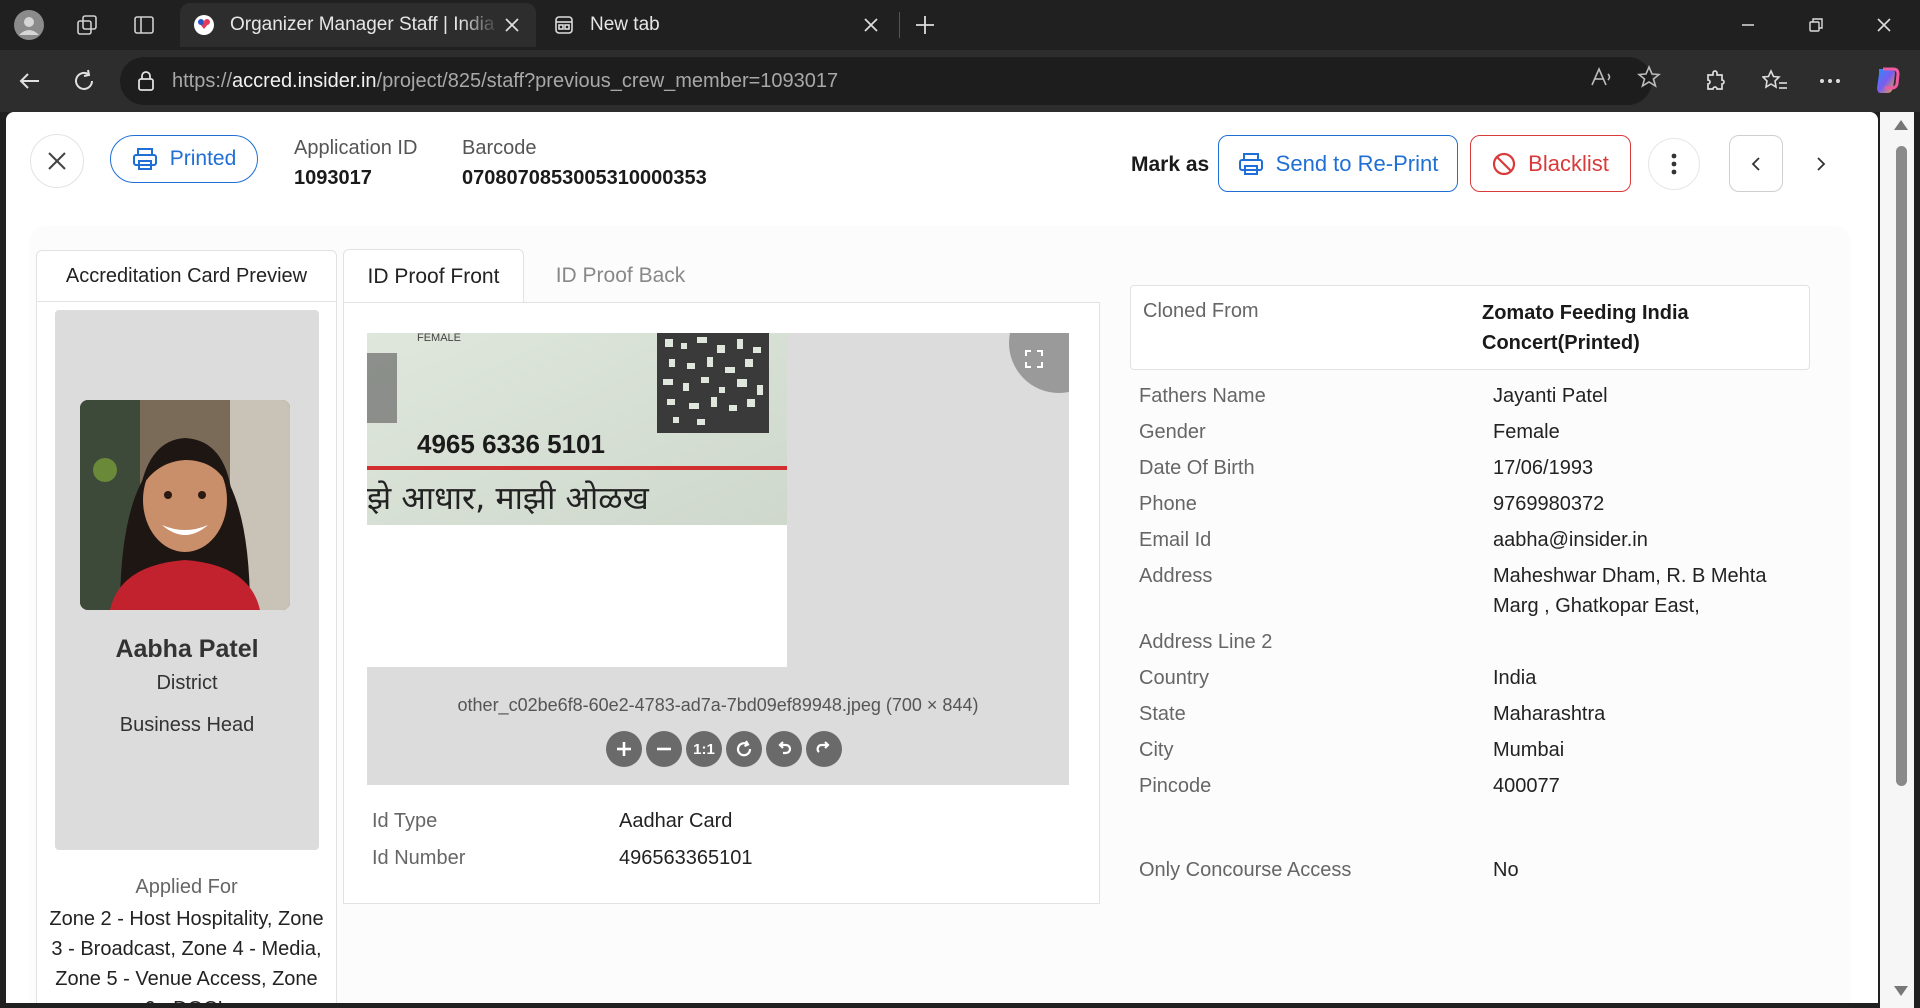  I want to click on accreditation-card: Aabha Patel District Business Head, so click(187, 580).